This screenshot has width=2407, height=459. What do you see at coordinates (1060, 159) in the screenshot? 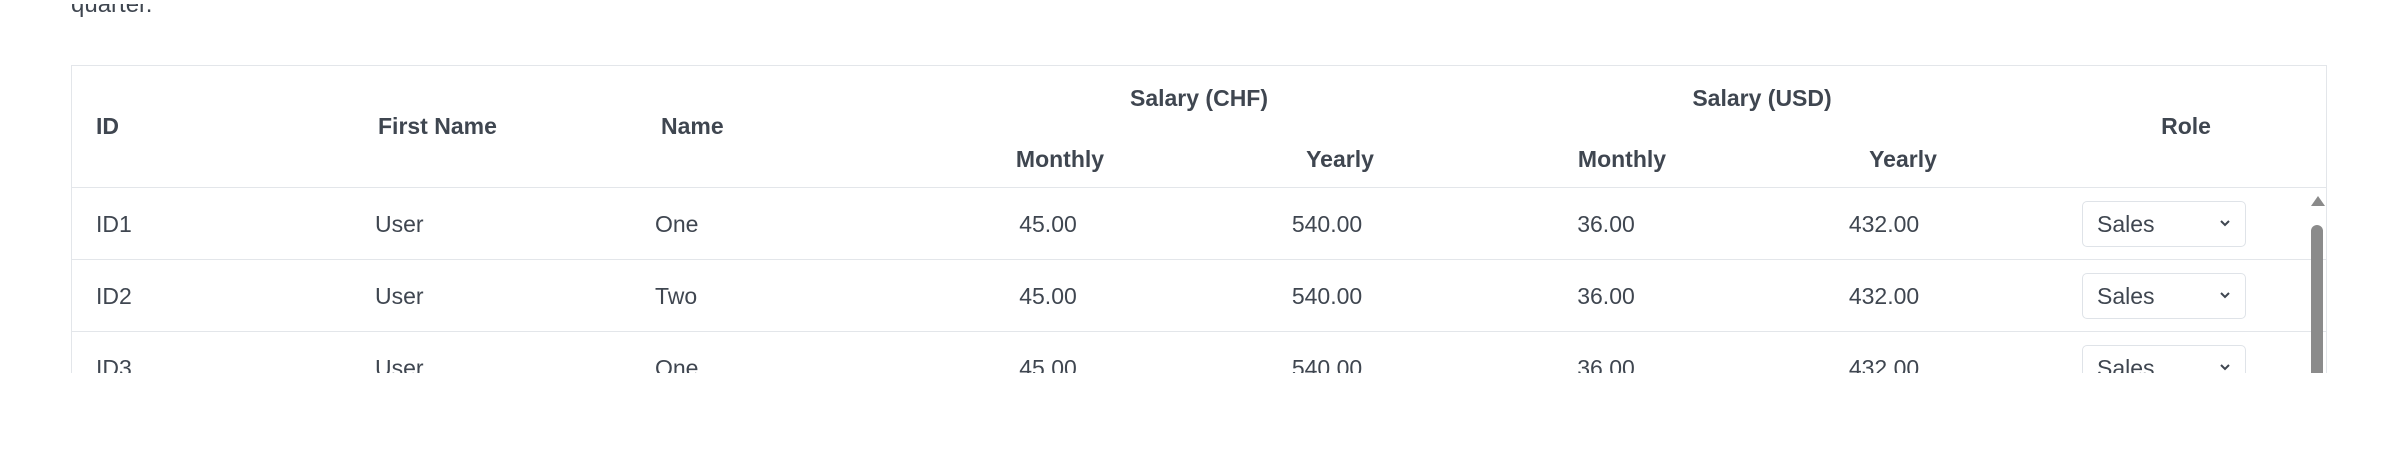
I see `header-chf-monthly: Monthly` at bounding box center [1060, 159].